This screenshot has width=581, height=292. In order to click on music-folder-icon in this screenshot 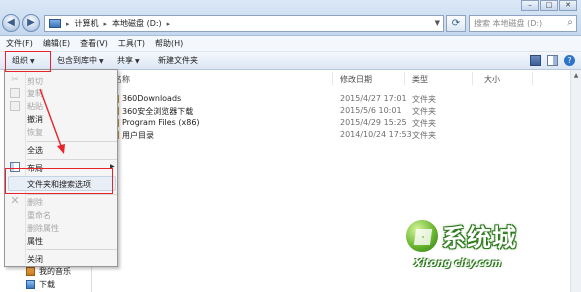, I will do `click(30, 271)`.